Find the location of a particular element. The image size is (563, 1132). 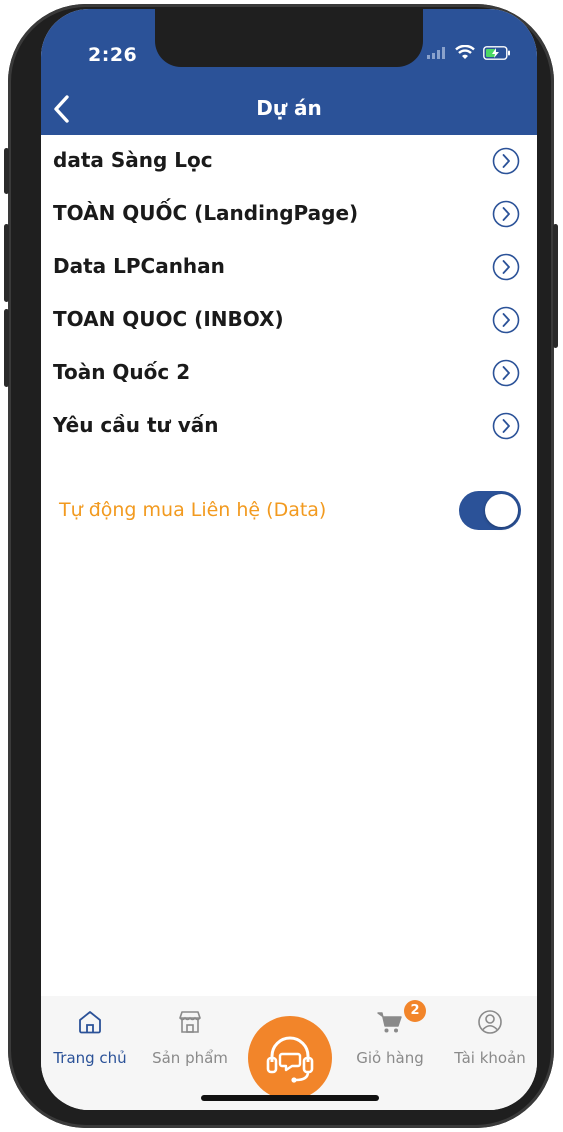

store-icon is located at coordinates (190, 1022).